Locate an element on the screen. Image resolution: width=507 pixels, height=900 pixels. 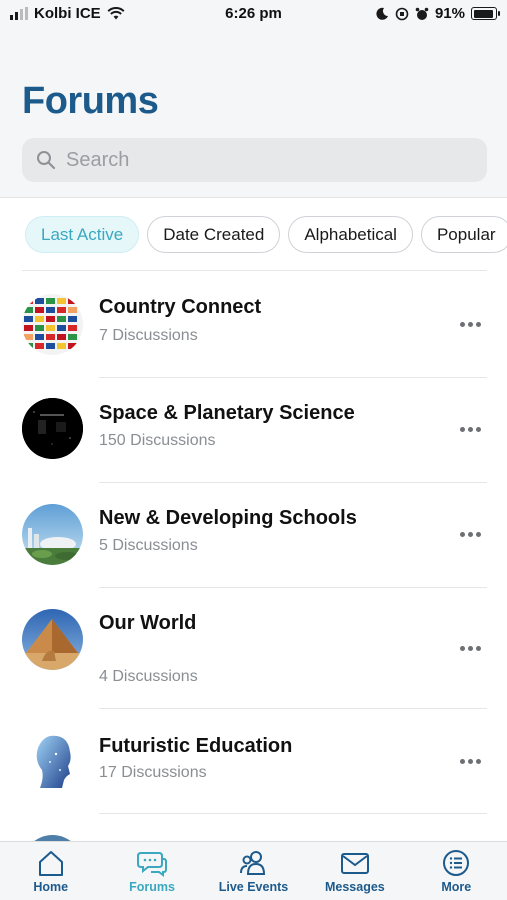
forum-name: New & Developing Schools is located at coordinates (228, 518).